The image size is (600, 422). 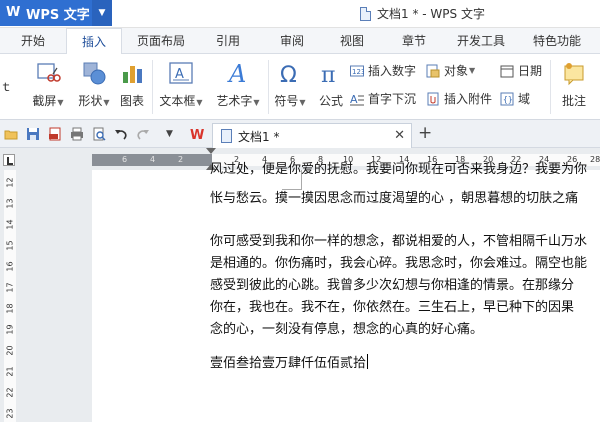 I want to click on document-line: 是相通的。你伤痛时，我会心碎。我思念时，你会难过。隔空也能, so click(x=398, y=263).